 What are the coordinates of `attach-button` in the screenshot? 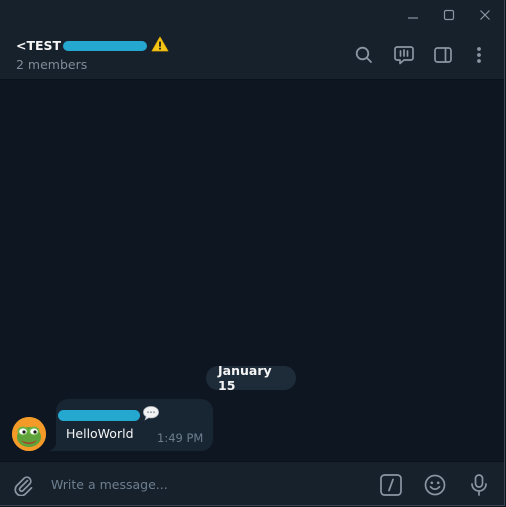 It's located at (23, 485).